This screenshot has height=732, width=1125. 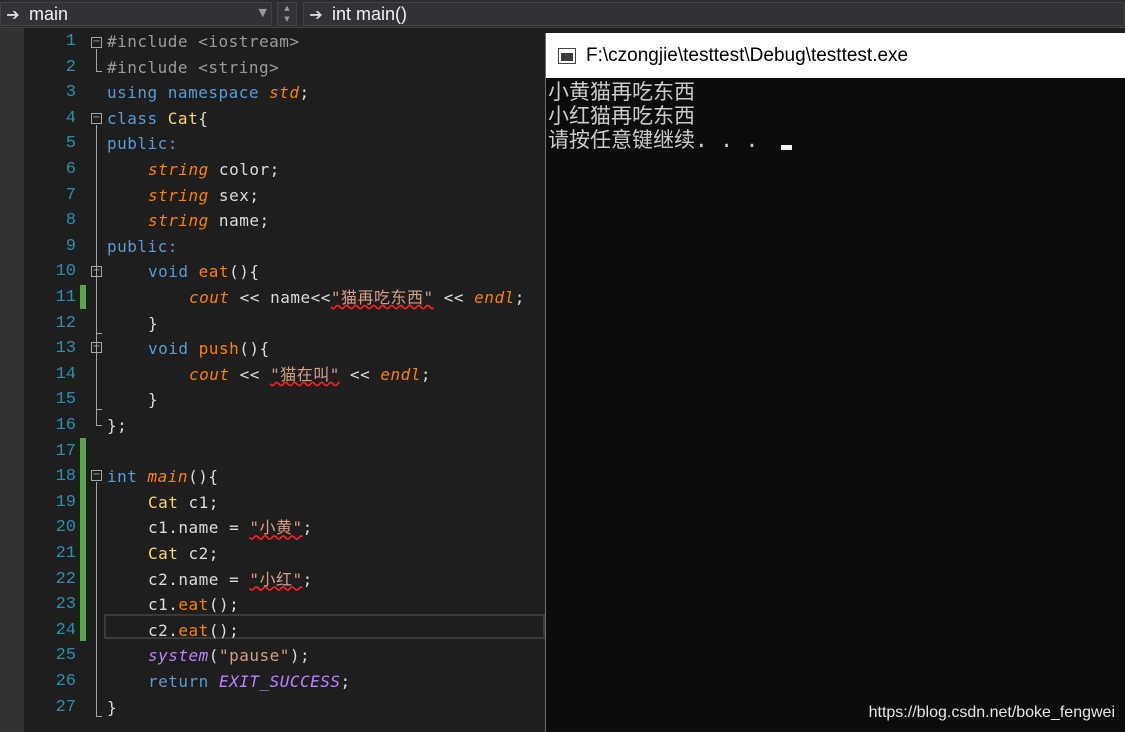 What do you see at coordinates (137, 118) in the screenshot?
I see `keyword-token: class` at bounding box center [137, 118].